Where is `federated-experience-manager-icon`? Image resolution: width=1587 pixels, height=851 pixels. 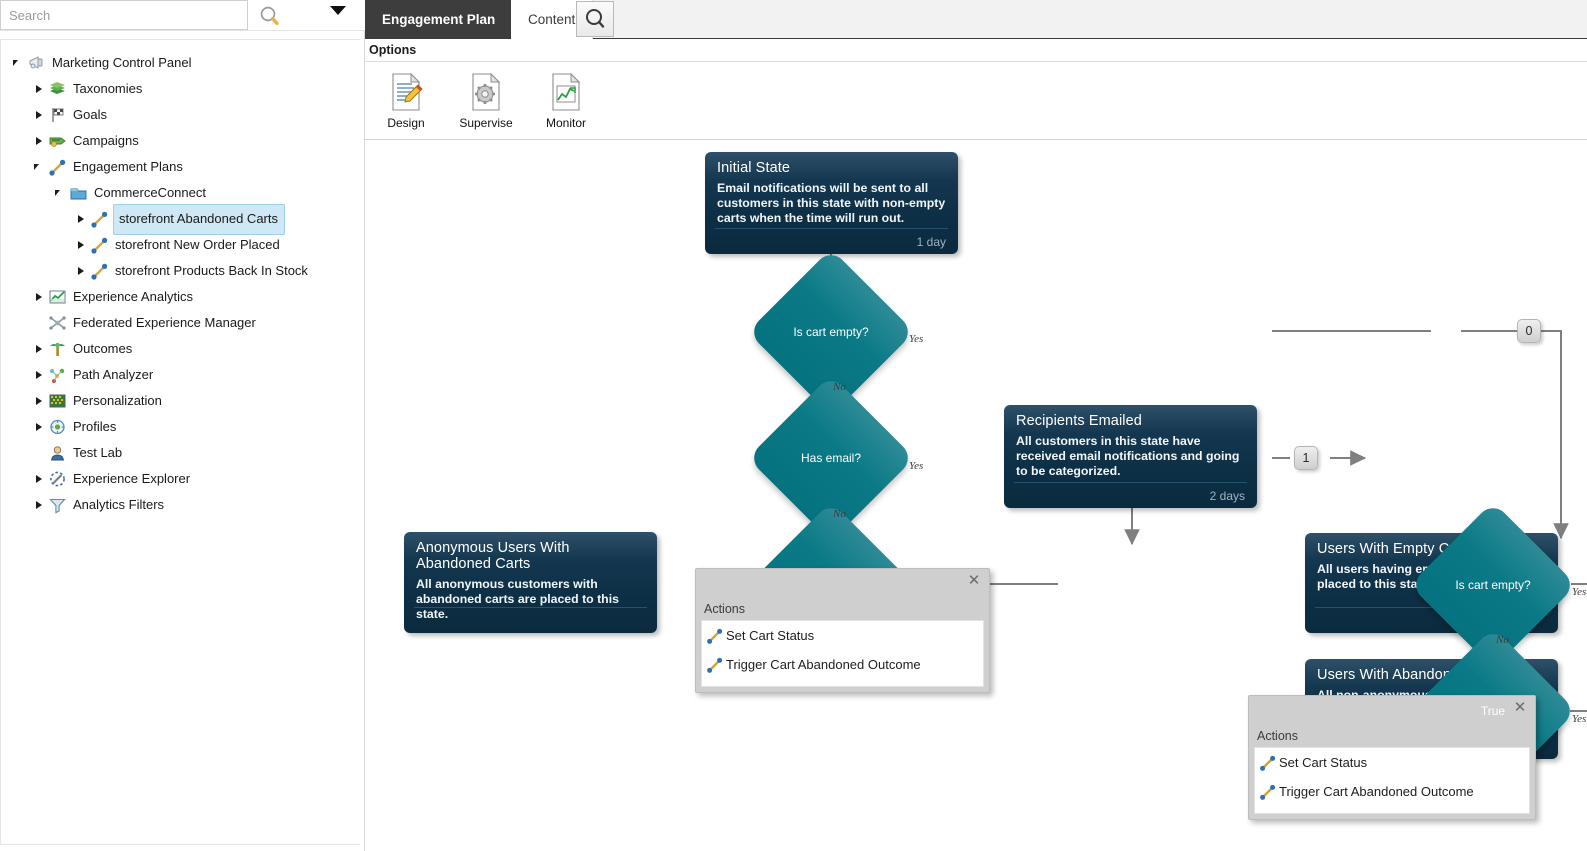
federated-experience-manager-icon is located at coordinates (57, 323).